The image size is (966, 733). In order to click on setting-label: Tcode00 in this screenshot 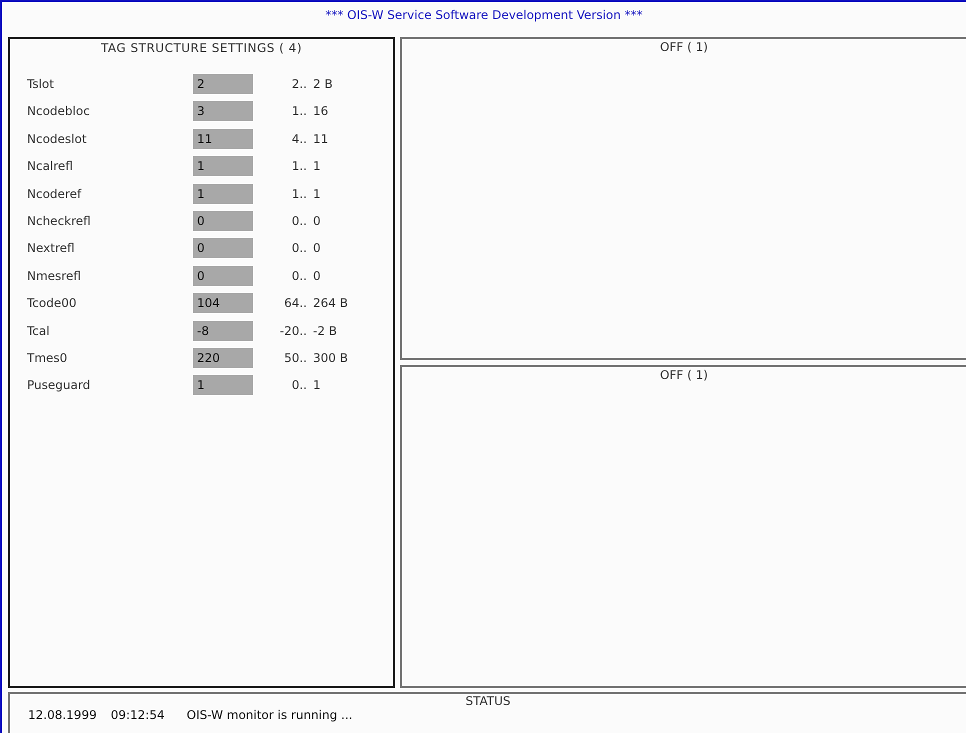, I will do `click(52, 303)`.